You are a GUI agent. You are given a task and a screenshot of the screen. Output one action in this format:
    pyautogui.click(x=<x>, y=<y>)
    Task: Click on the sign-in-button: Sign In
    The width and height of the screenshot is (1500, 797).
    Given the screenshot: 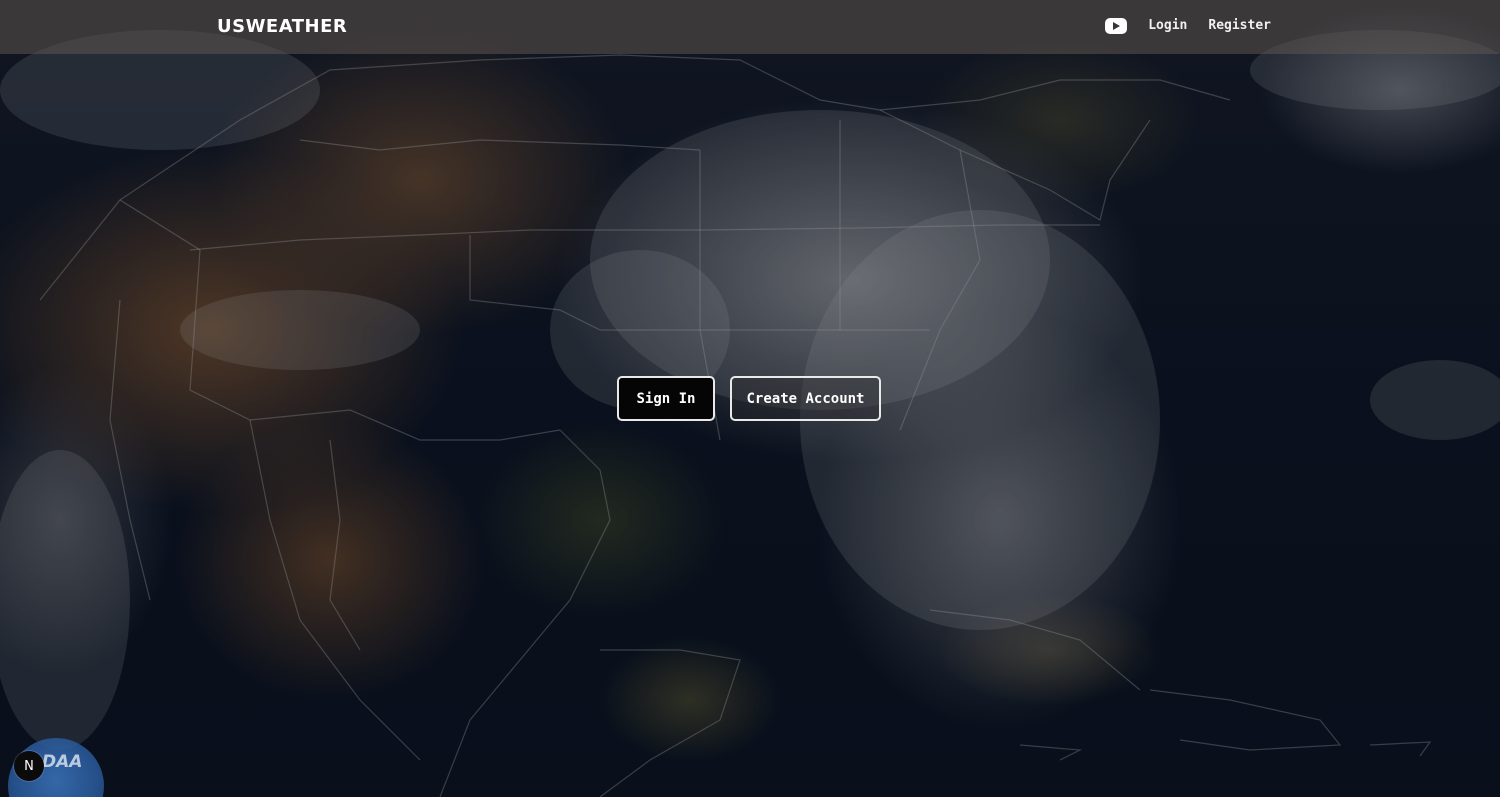 What is the action you would take?
    pyautogui.click(x=666, y=398)
    